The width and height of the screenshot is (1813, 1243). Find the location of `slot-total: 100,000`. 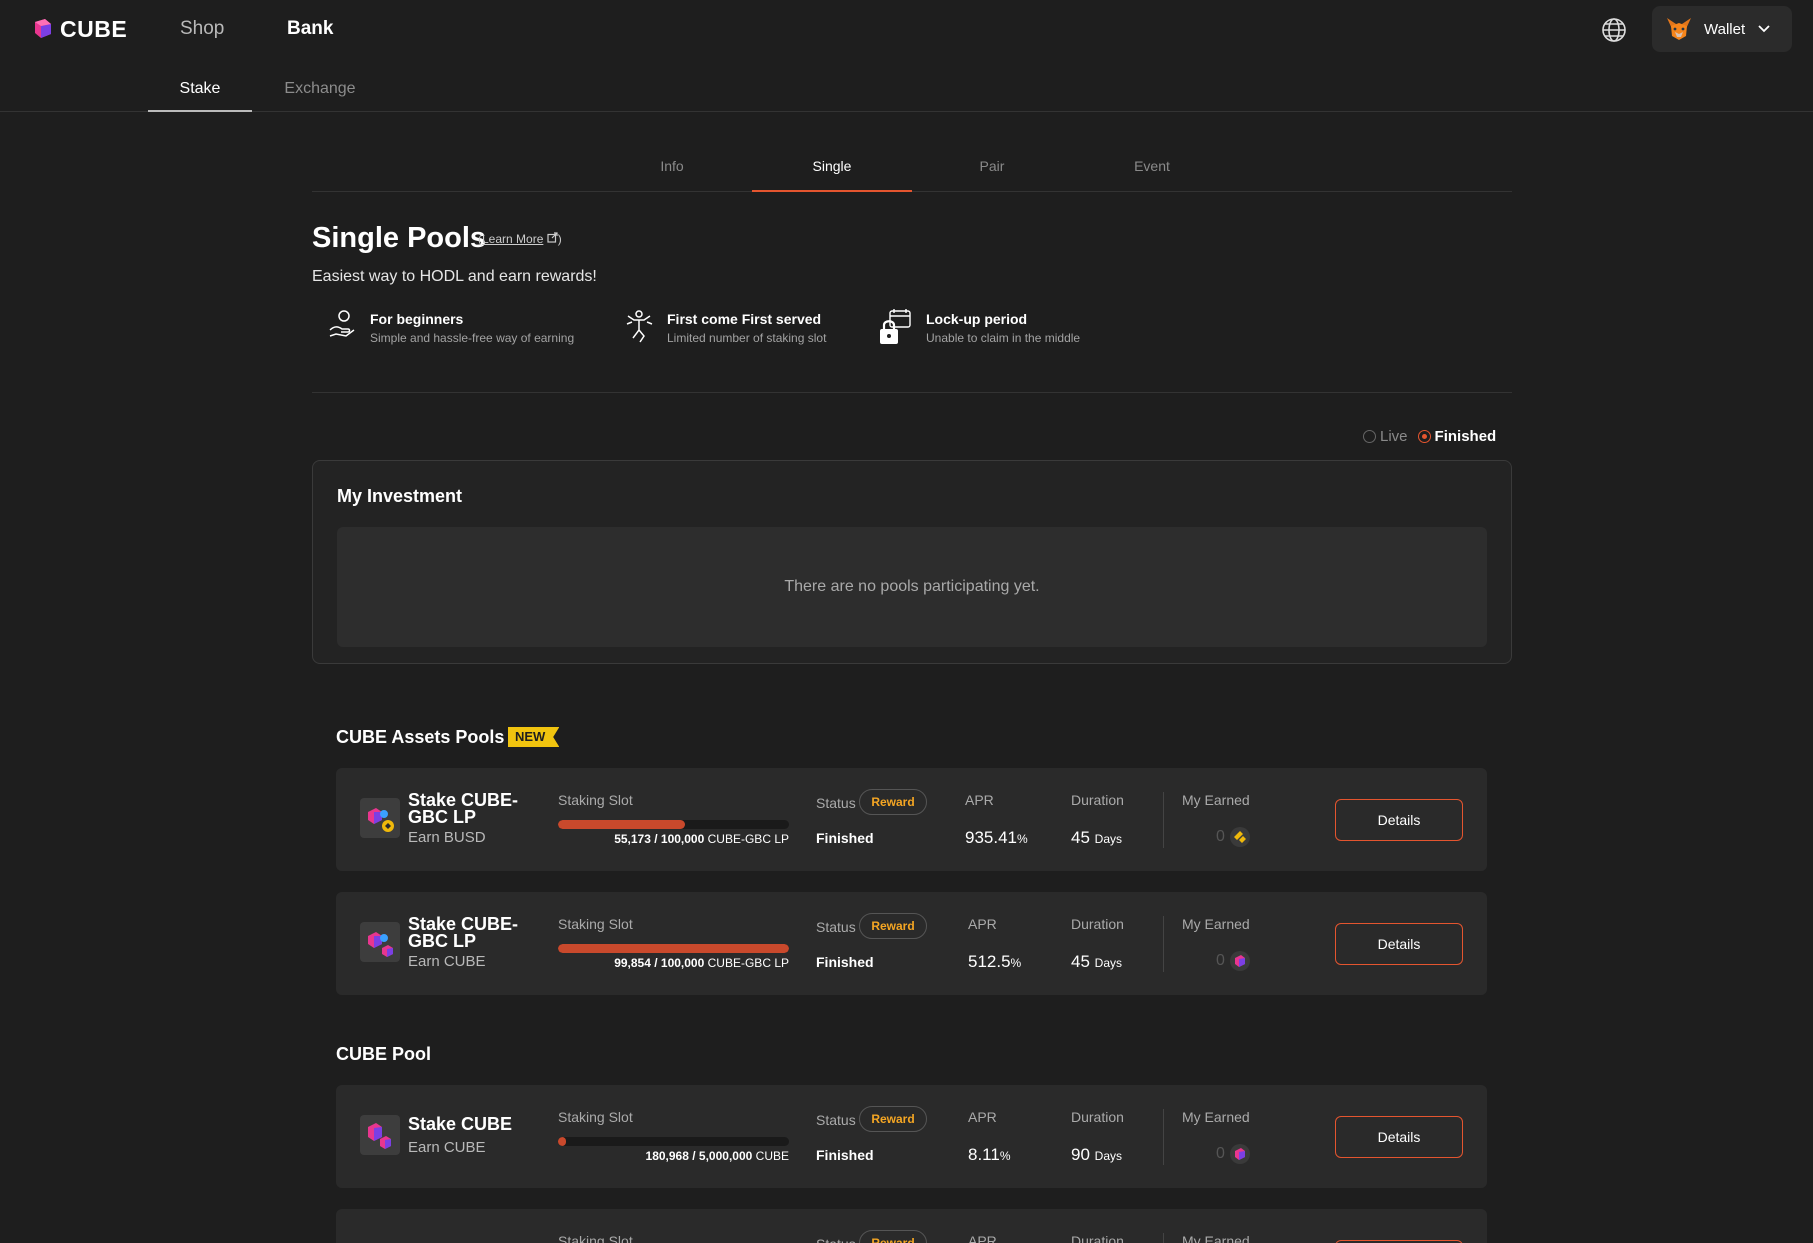

slot-total: 100,000 is located at coordinates (682, 839).